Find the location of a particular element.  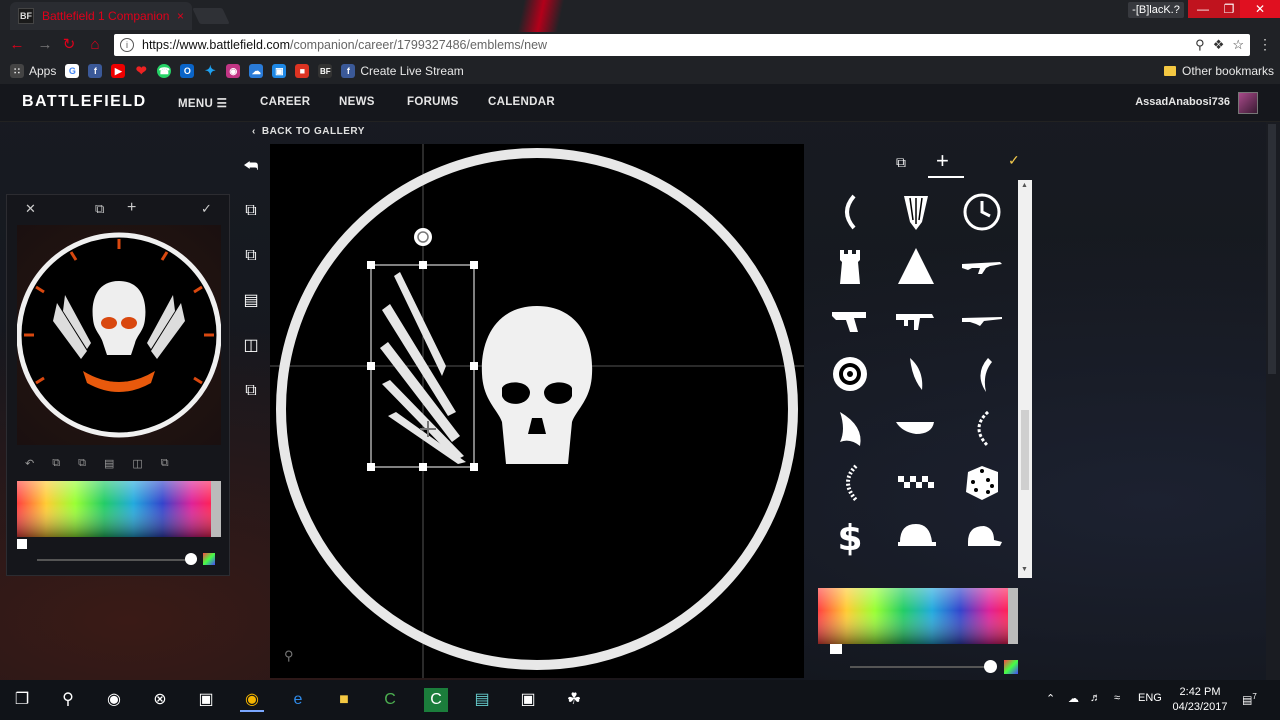

smg-shape is located at coordinates (916, 320).